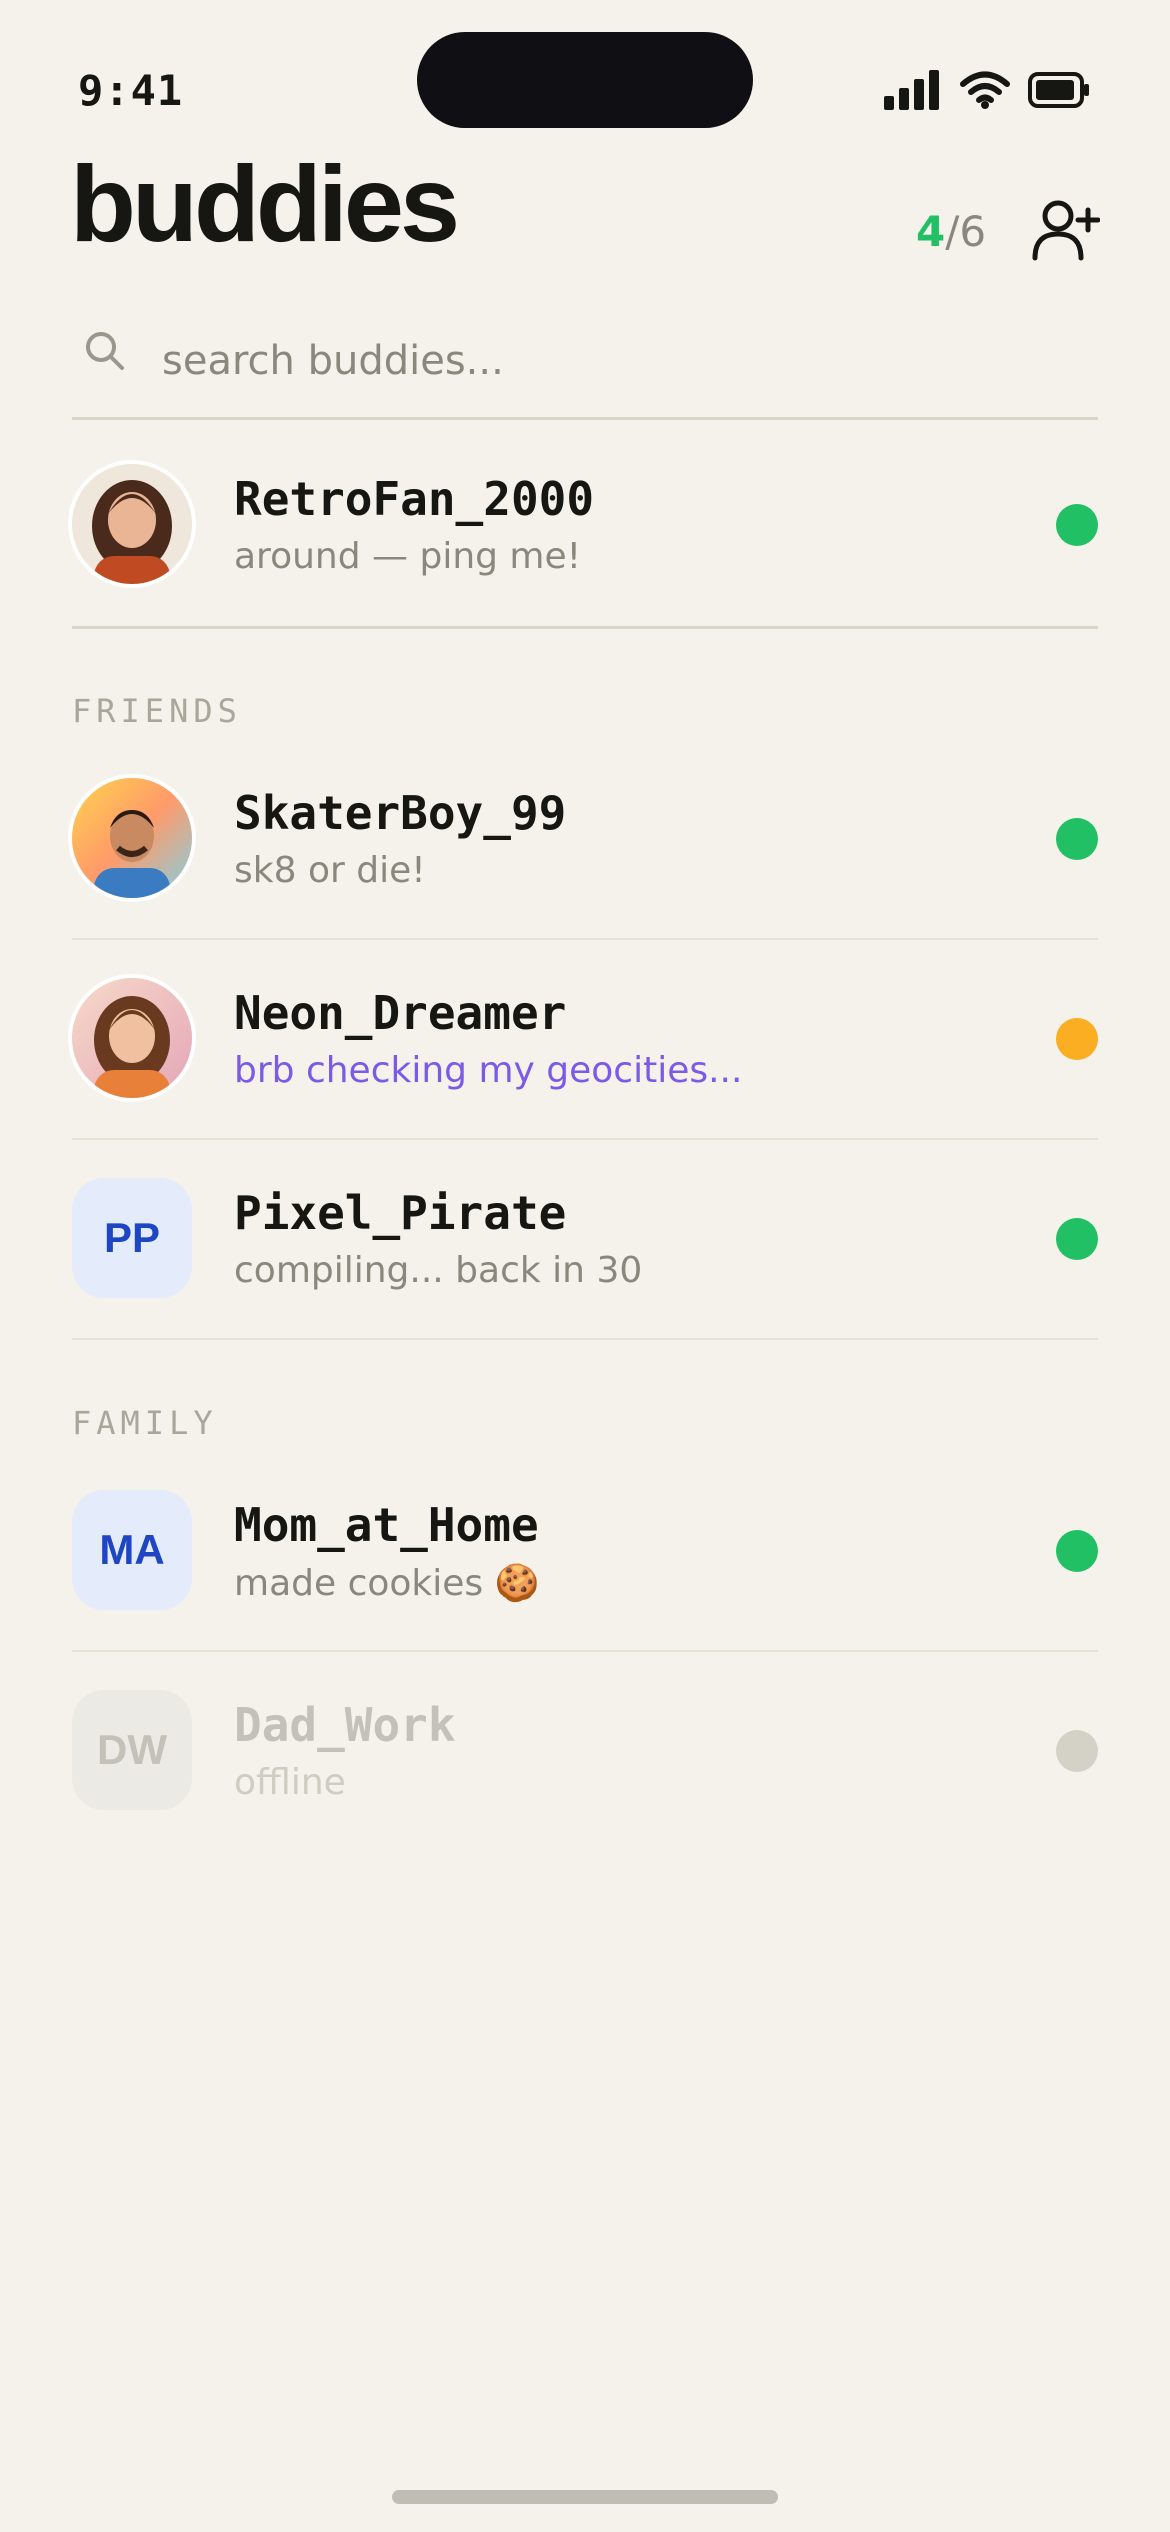 This screenshot has height=2532, width=1170. I want to click on buddy-message: sk8 or die!, so click(330, 870).